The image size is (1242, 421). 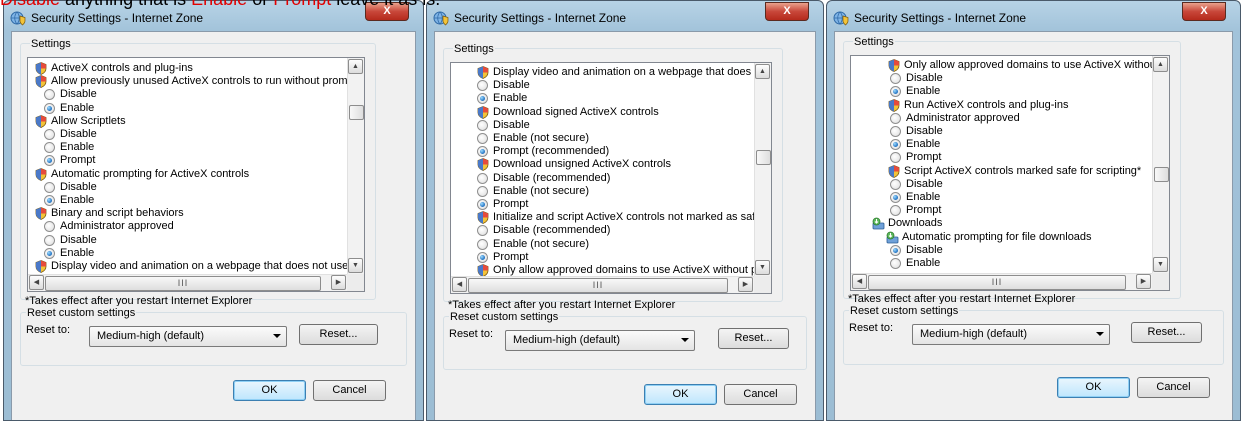 What do you see at coordinates (187, 214) in the screenshot?
I see `setting-item: Binary and script behaviors` at bounding box center [187, 214].